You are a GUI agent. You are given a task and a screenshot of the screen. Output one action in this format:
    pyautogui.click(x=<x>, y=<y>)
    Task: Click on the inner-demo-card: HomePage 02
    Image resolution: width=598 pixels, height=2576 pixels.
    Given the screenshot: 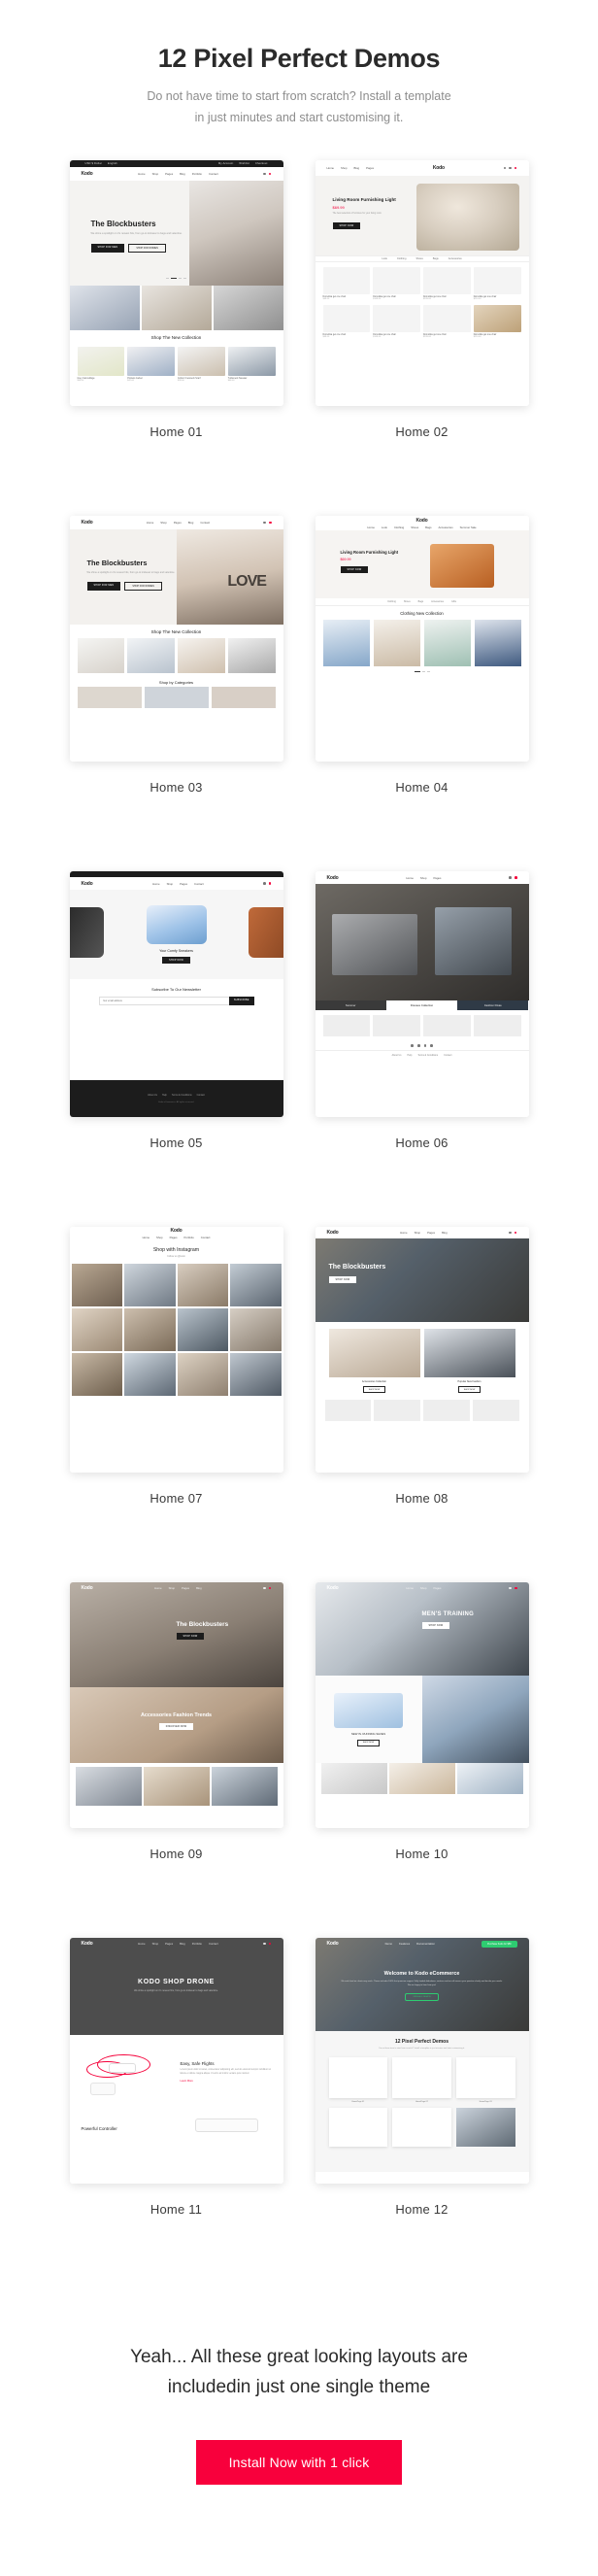 What is the action you would take?
    pyautogui.click(x=421, y=2080)
    